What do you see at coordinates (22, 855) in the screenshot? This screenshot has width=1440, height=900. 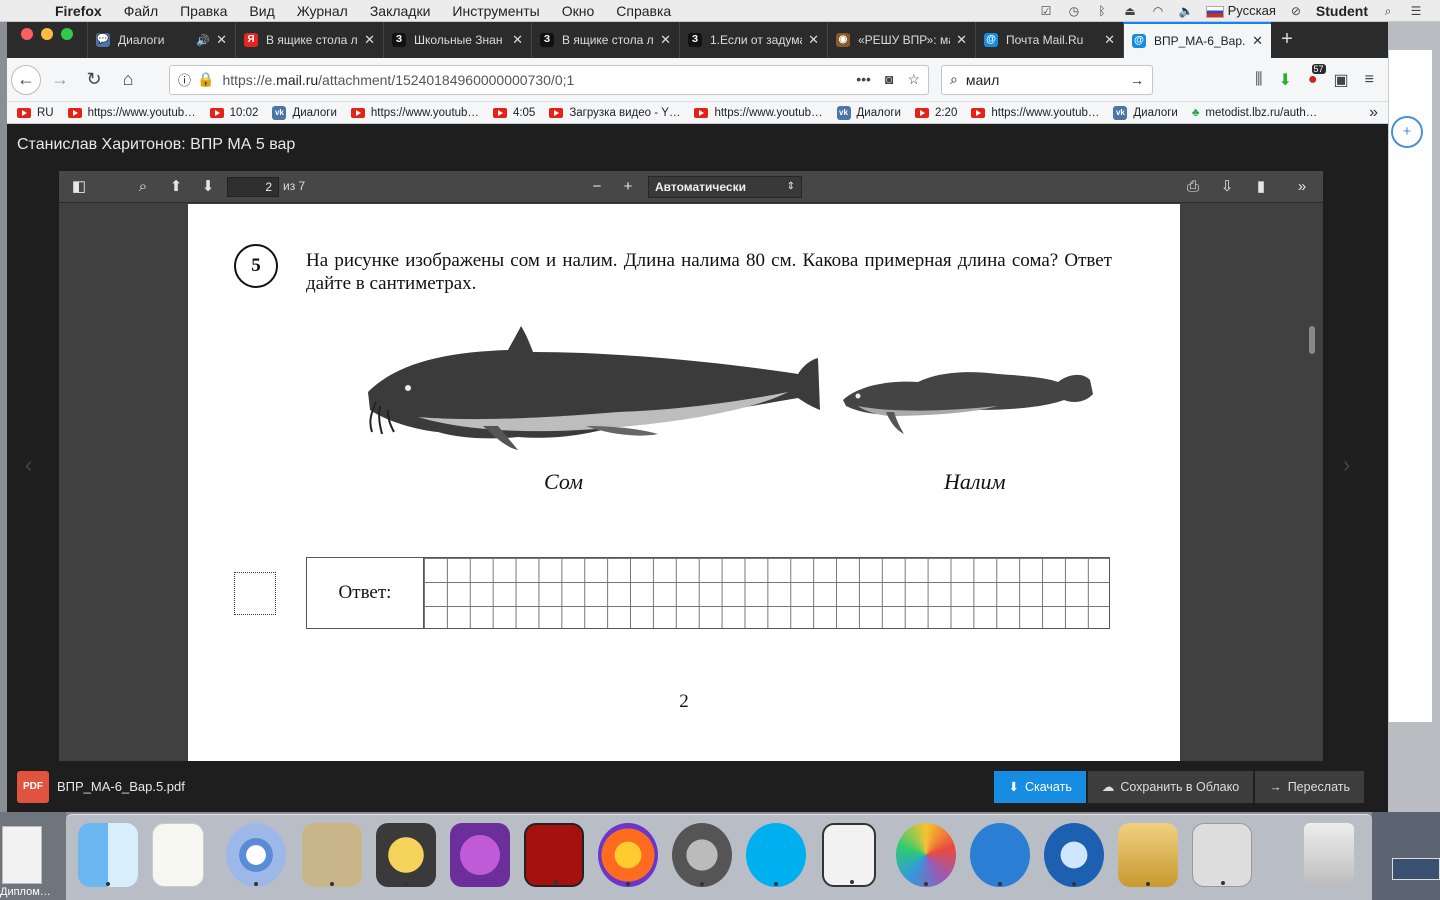 I see `desktop-document-icon` at bounding box center [22, 855].